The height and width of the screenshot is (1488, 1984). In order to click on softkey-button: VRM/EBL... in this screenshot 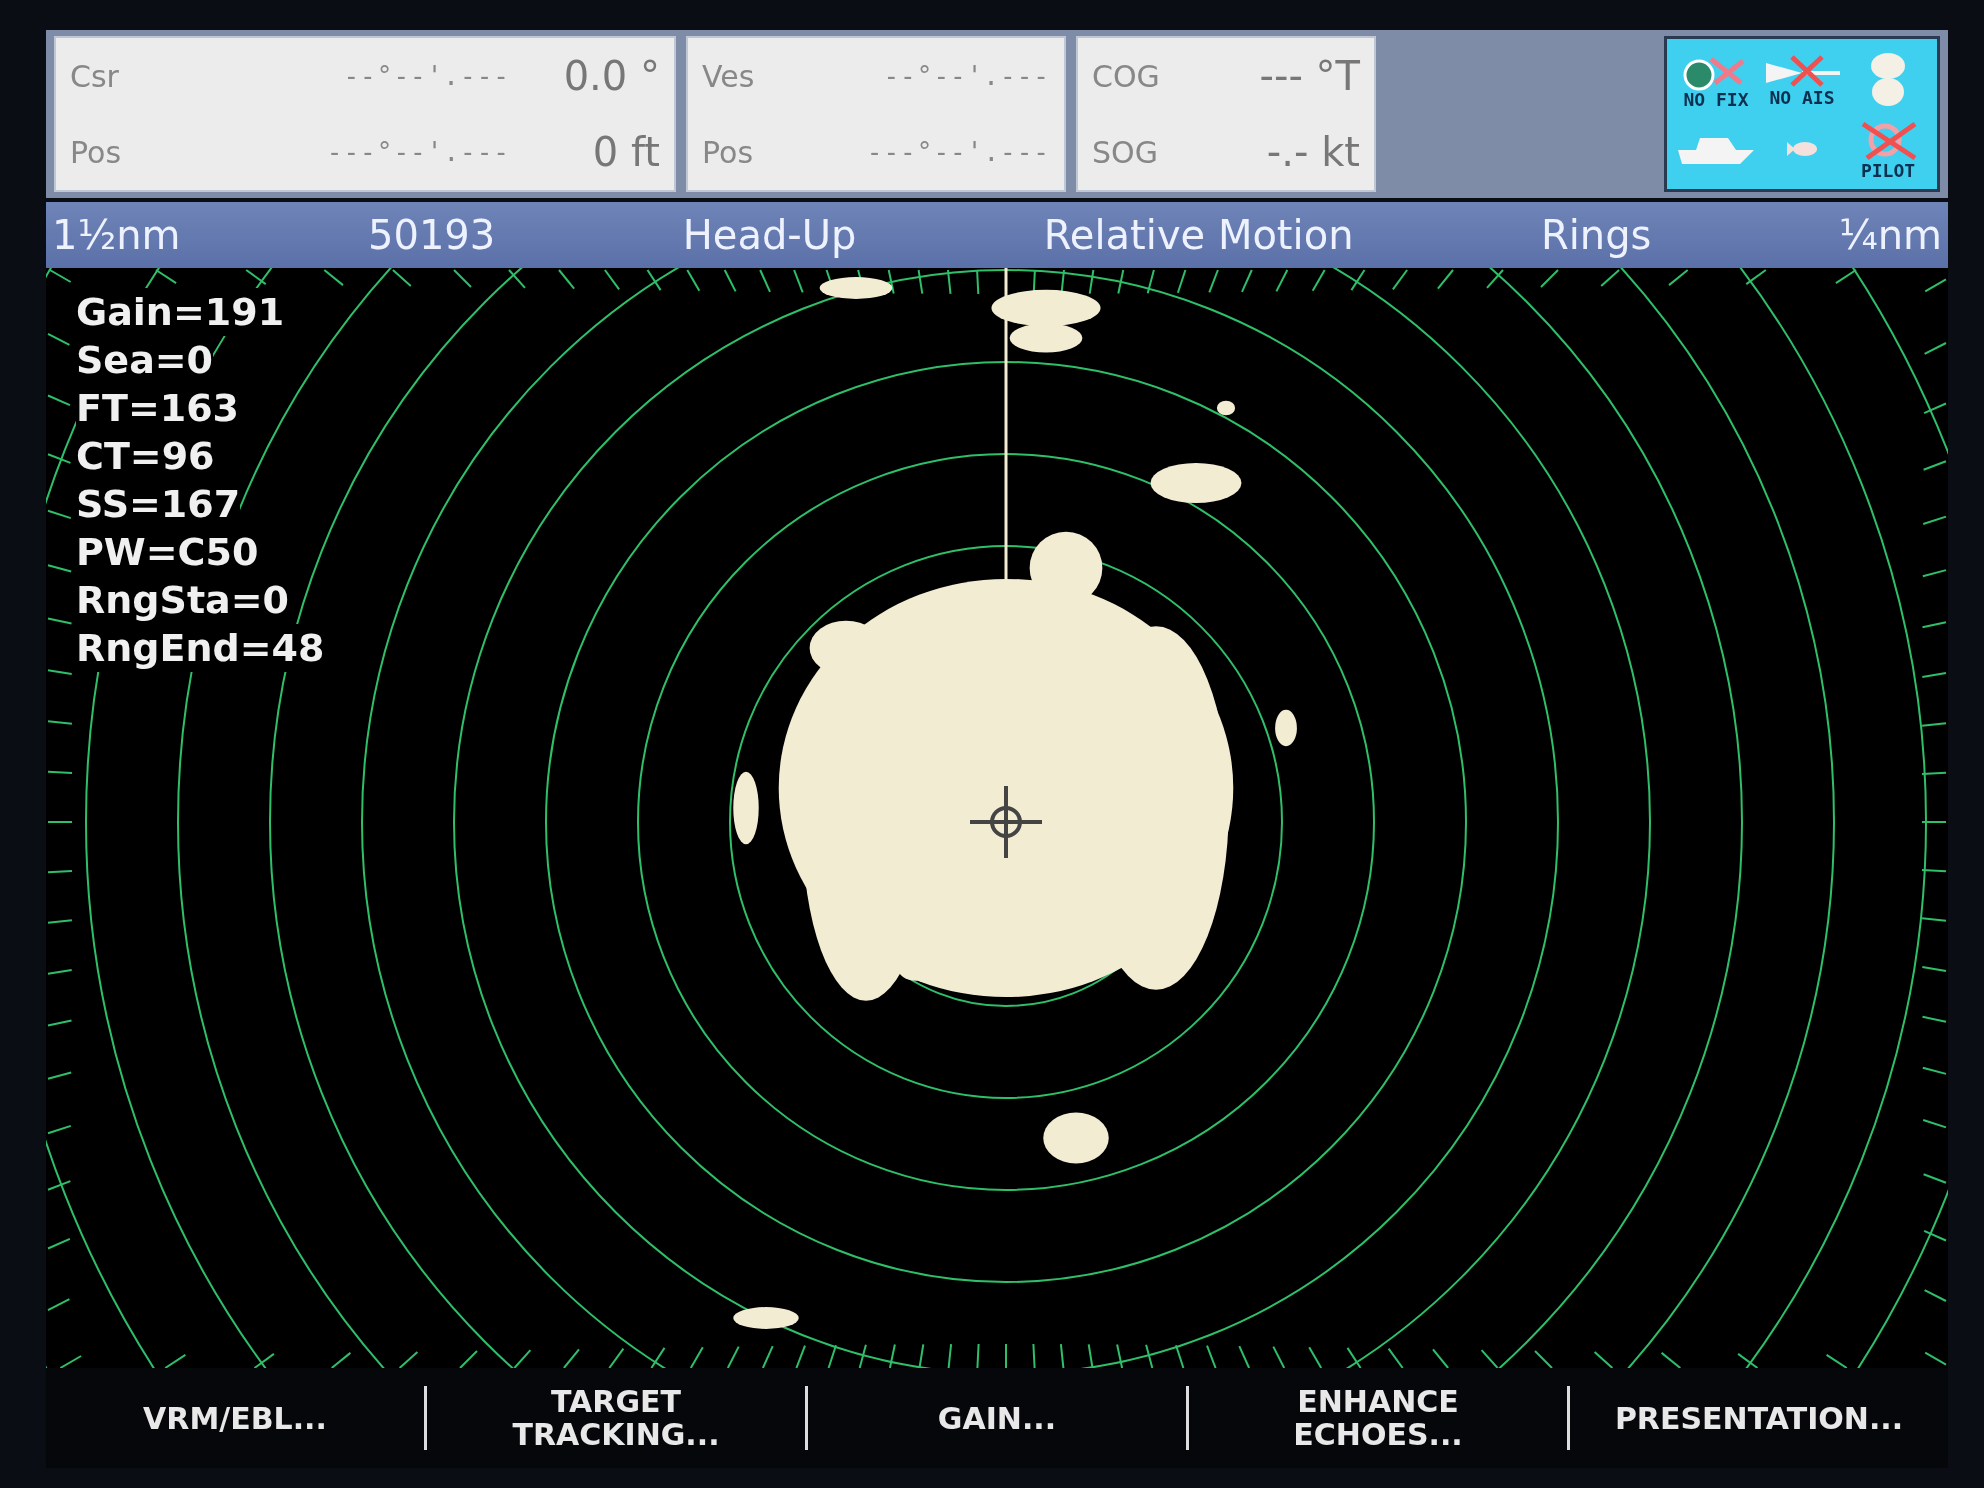, I will do `click(235, 1418)`.